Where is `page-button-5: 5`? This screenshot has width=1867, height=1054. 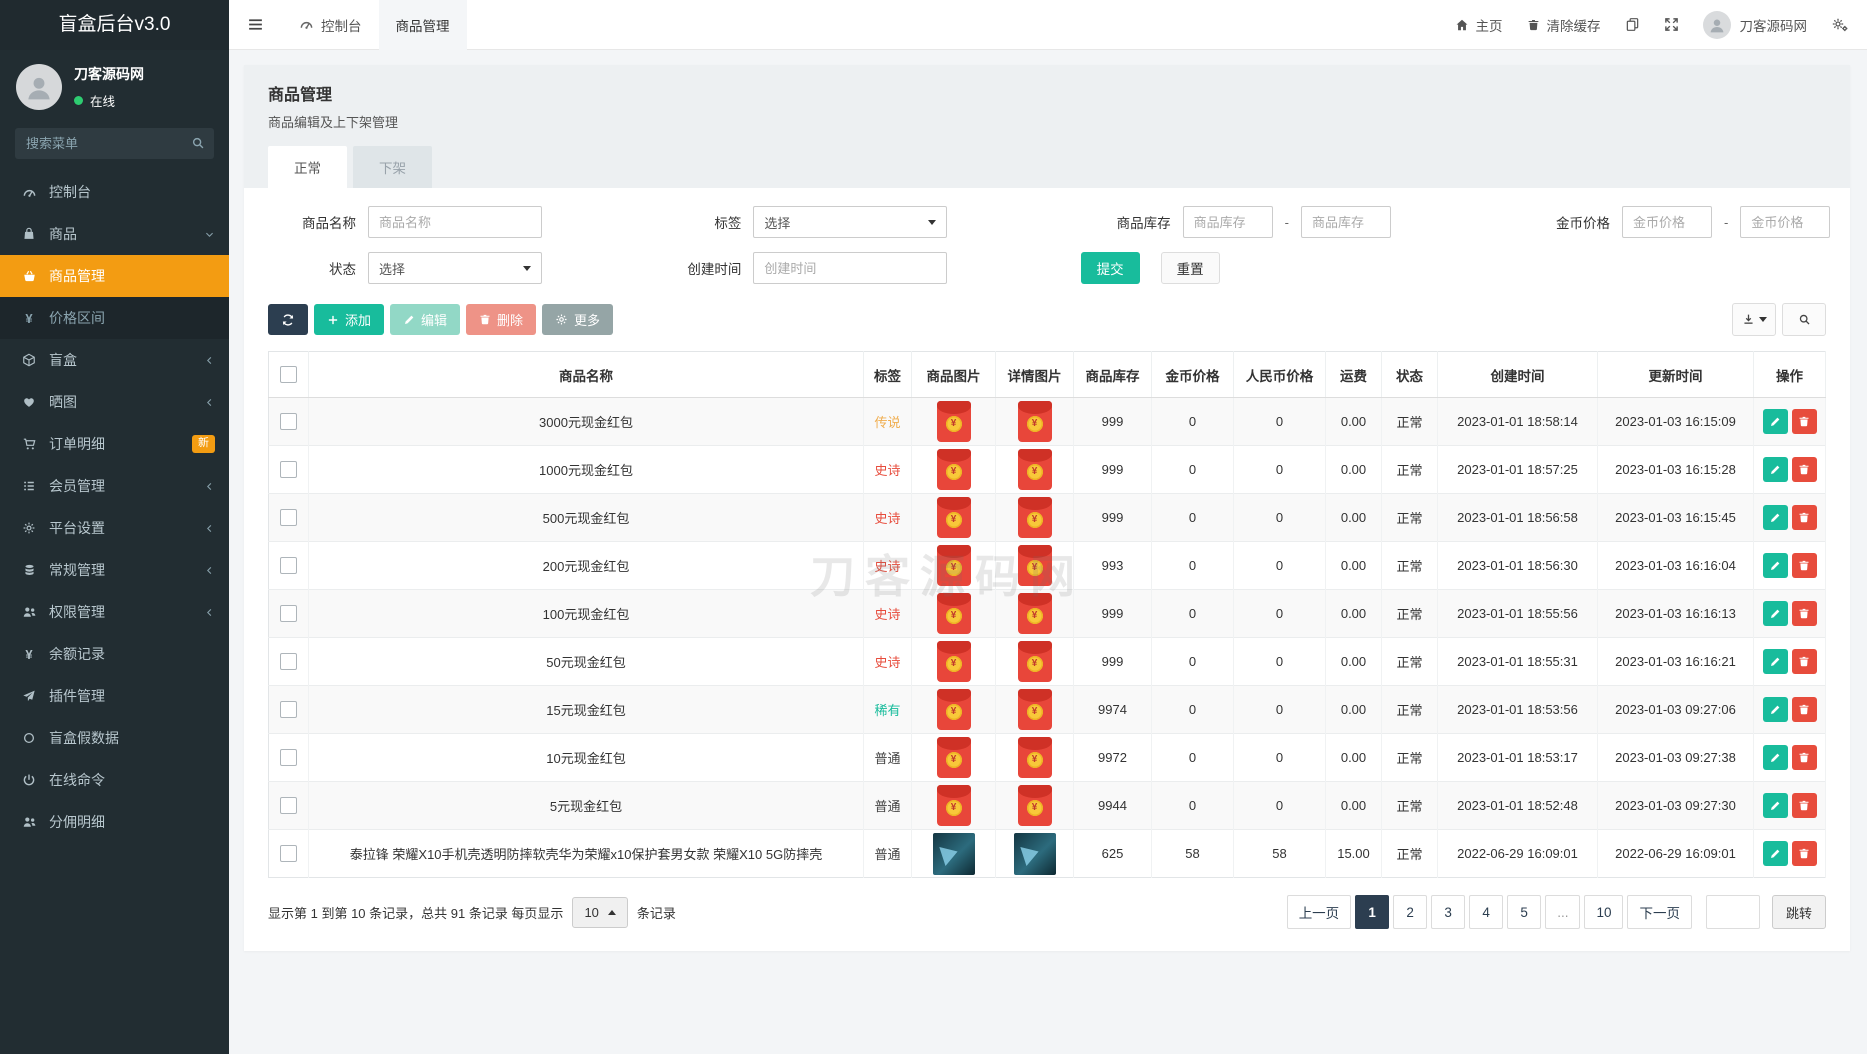
page-button-5: 5 is located at coordinates (1524, 912).